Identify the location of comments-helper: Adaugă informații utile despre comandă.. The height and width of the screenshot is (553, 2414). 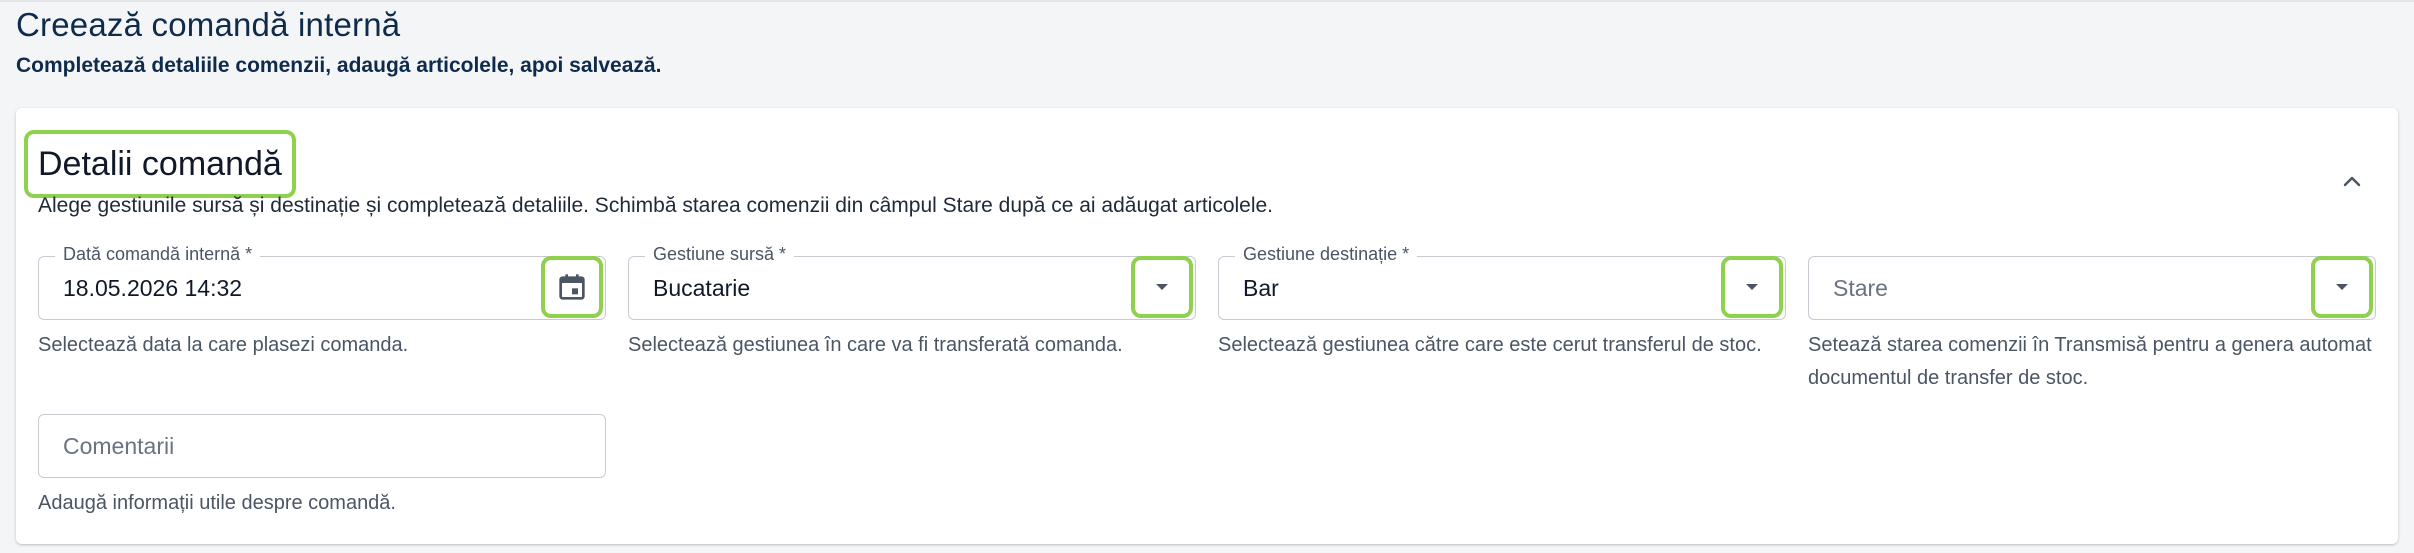
(217, 503).